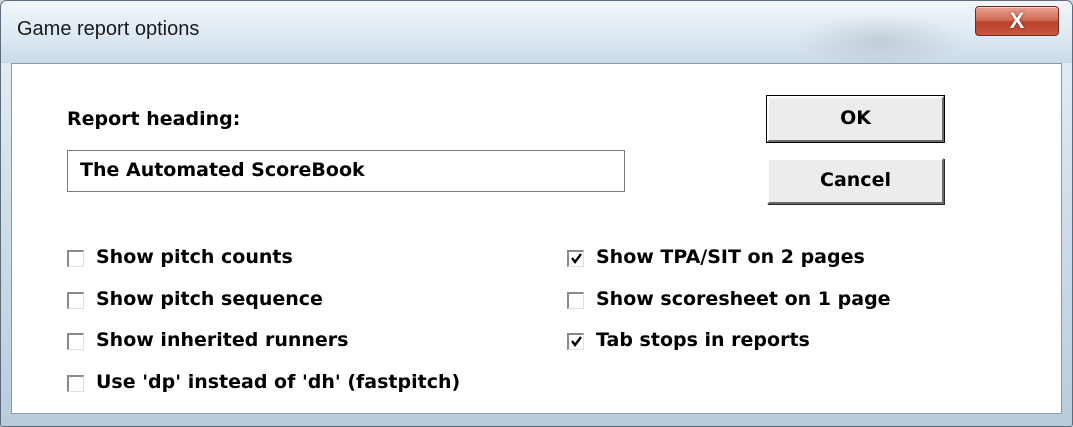  I want to click on title-bar: Game report options X, so click(536, 32).